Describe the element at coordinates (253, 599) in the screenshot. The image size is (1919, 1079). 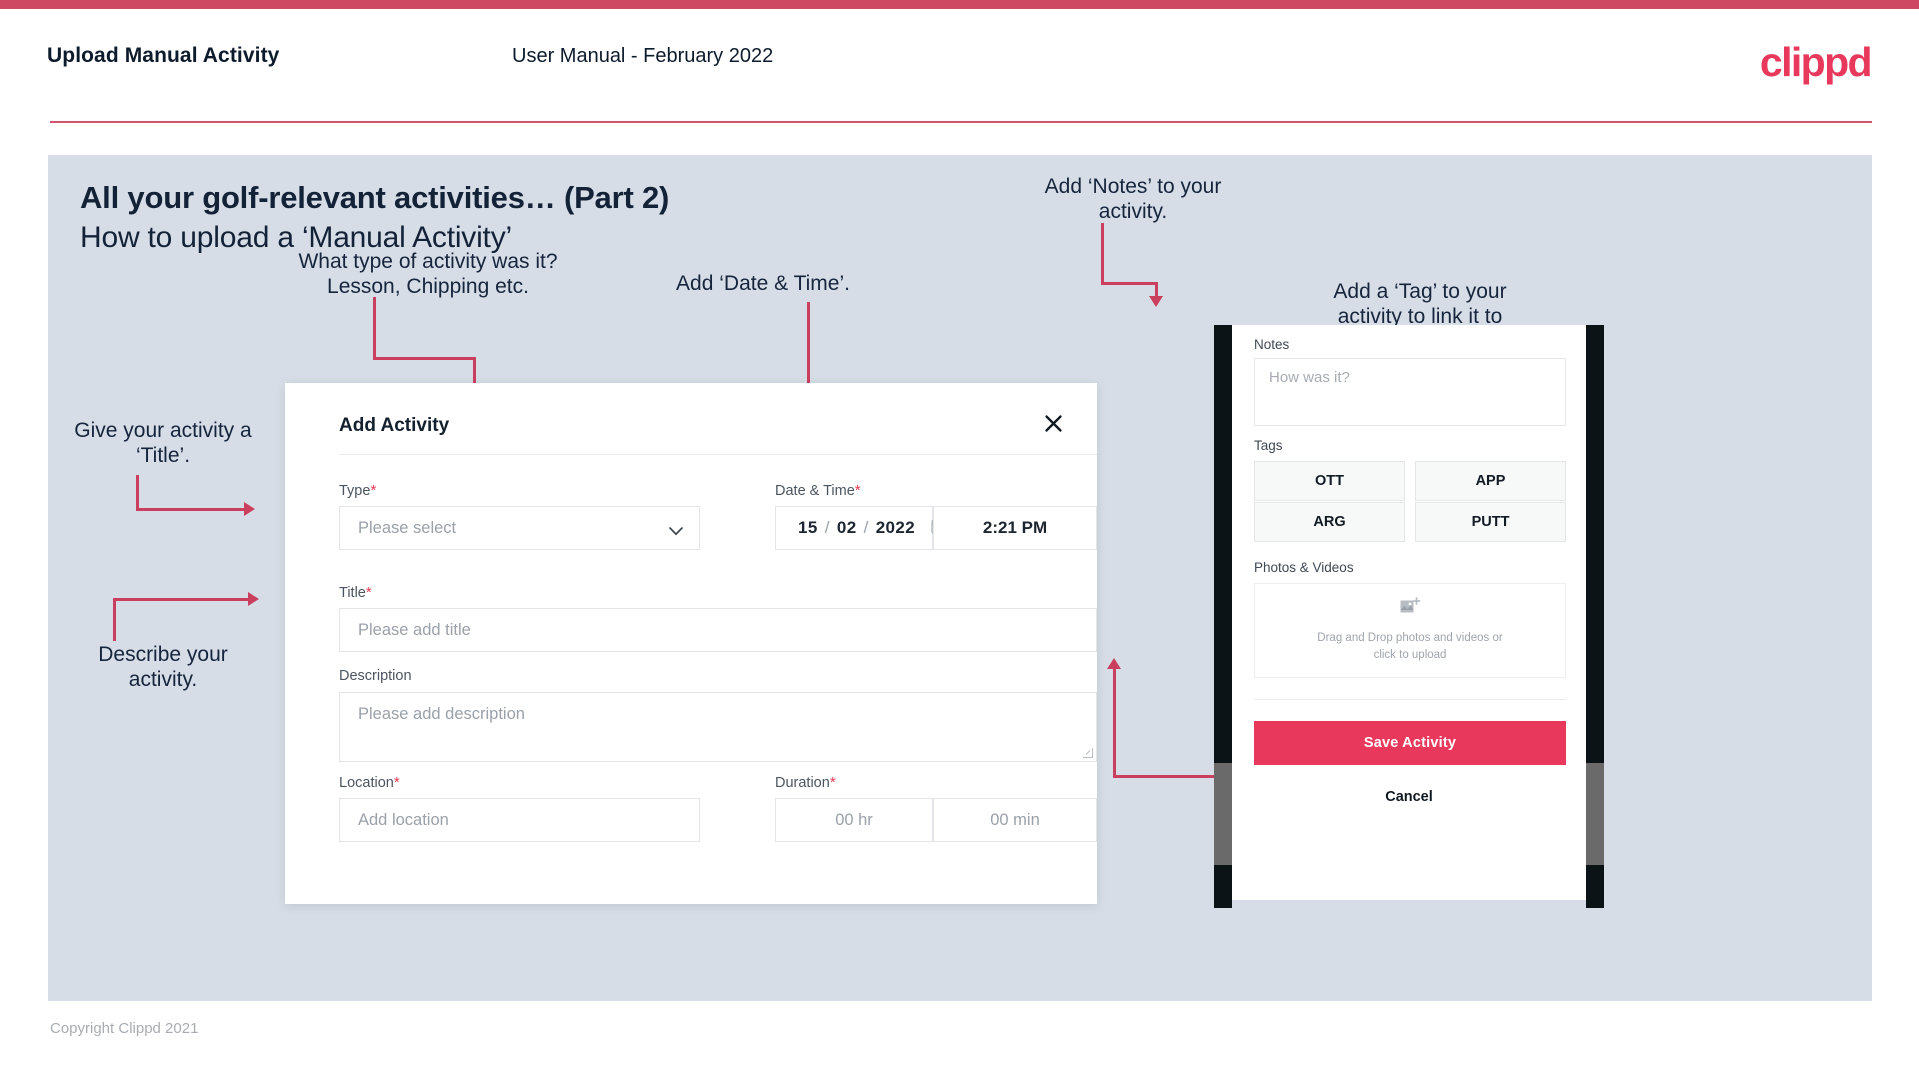
I see `connector-desc-arrow` at that location.